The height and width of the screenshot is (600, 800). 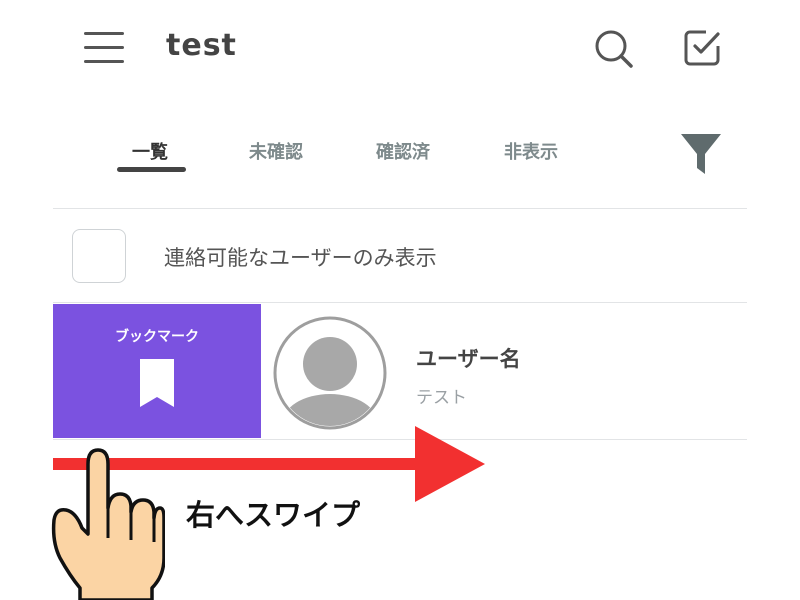 What do you see at coordinates (157, 337) in the screenshot?
I see `bookmark-label: ブックマーク` at bounding box center [157, 337].